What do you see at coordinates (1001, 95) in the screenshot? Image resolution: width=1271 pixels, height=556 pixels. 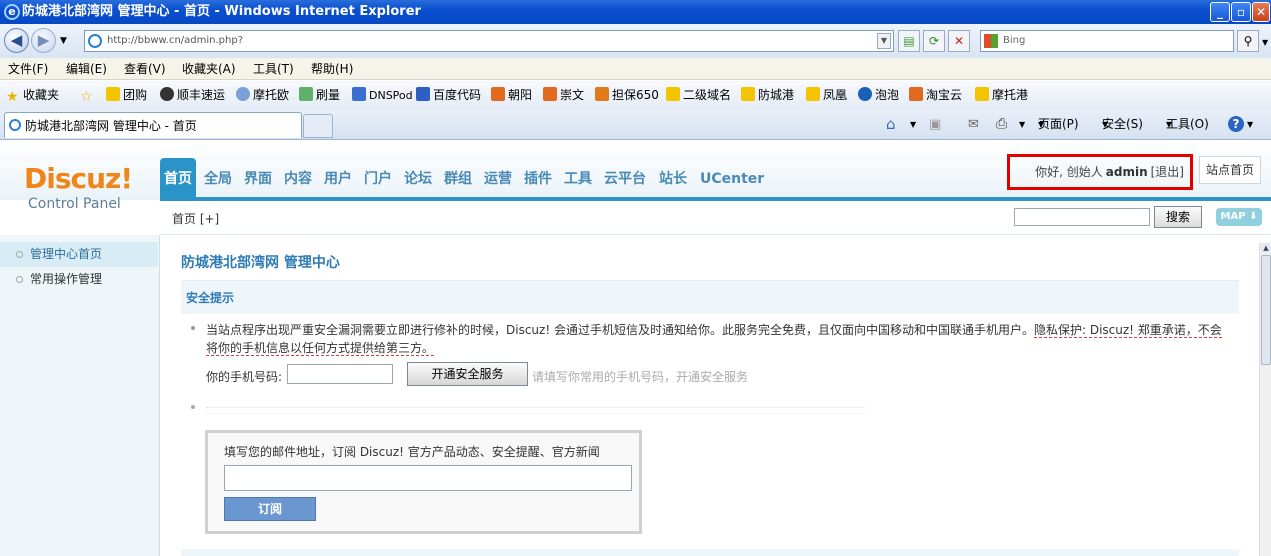 I see `fav-item: 摩托港` at bounding box center [1001, 95].